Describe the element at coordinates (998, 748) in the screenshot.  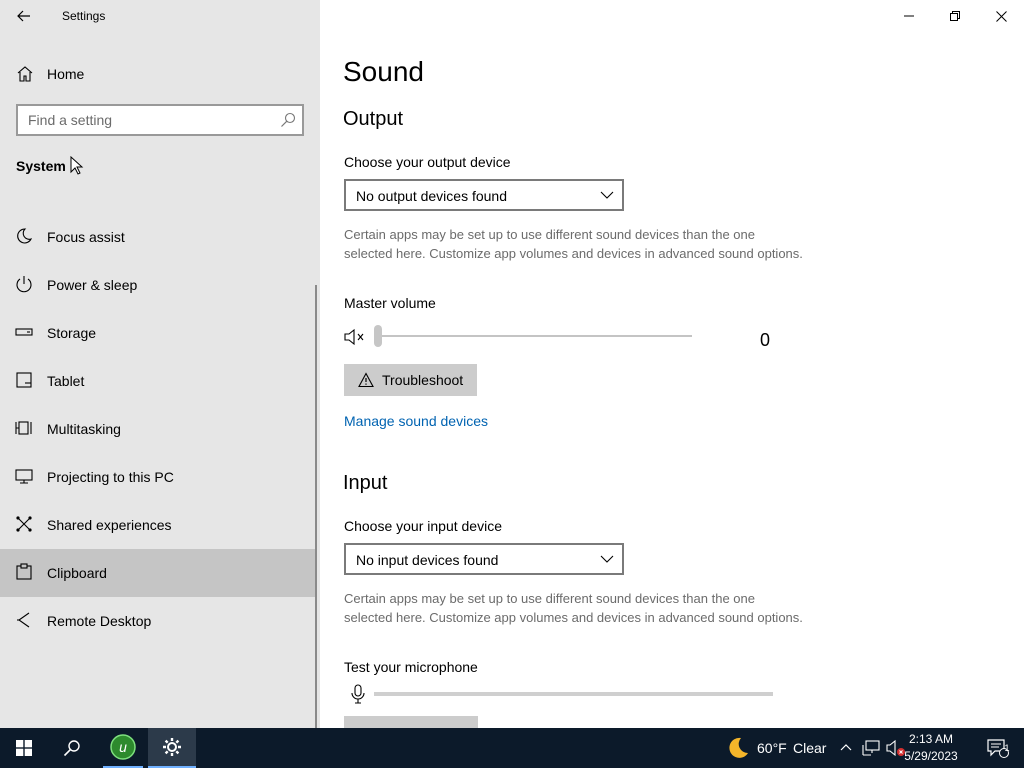
I see `notifications-button: 1` at that location.